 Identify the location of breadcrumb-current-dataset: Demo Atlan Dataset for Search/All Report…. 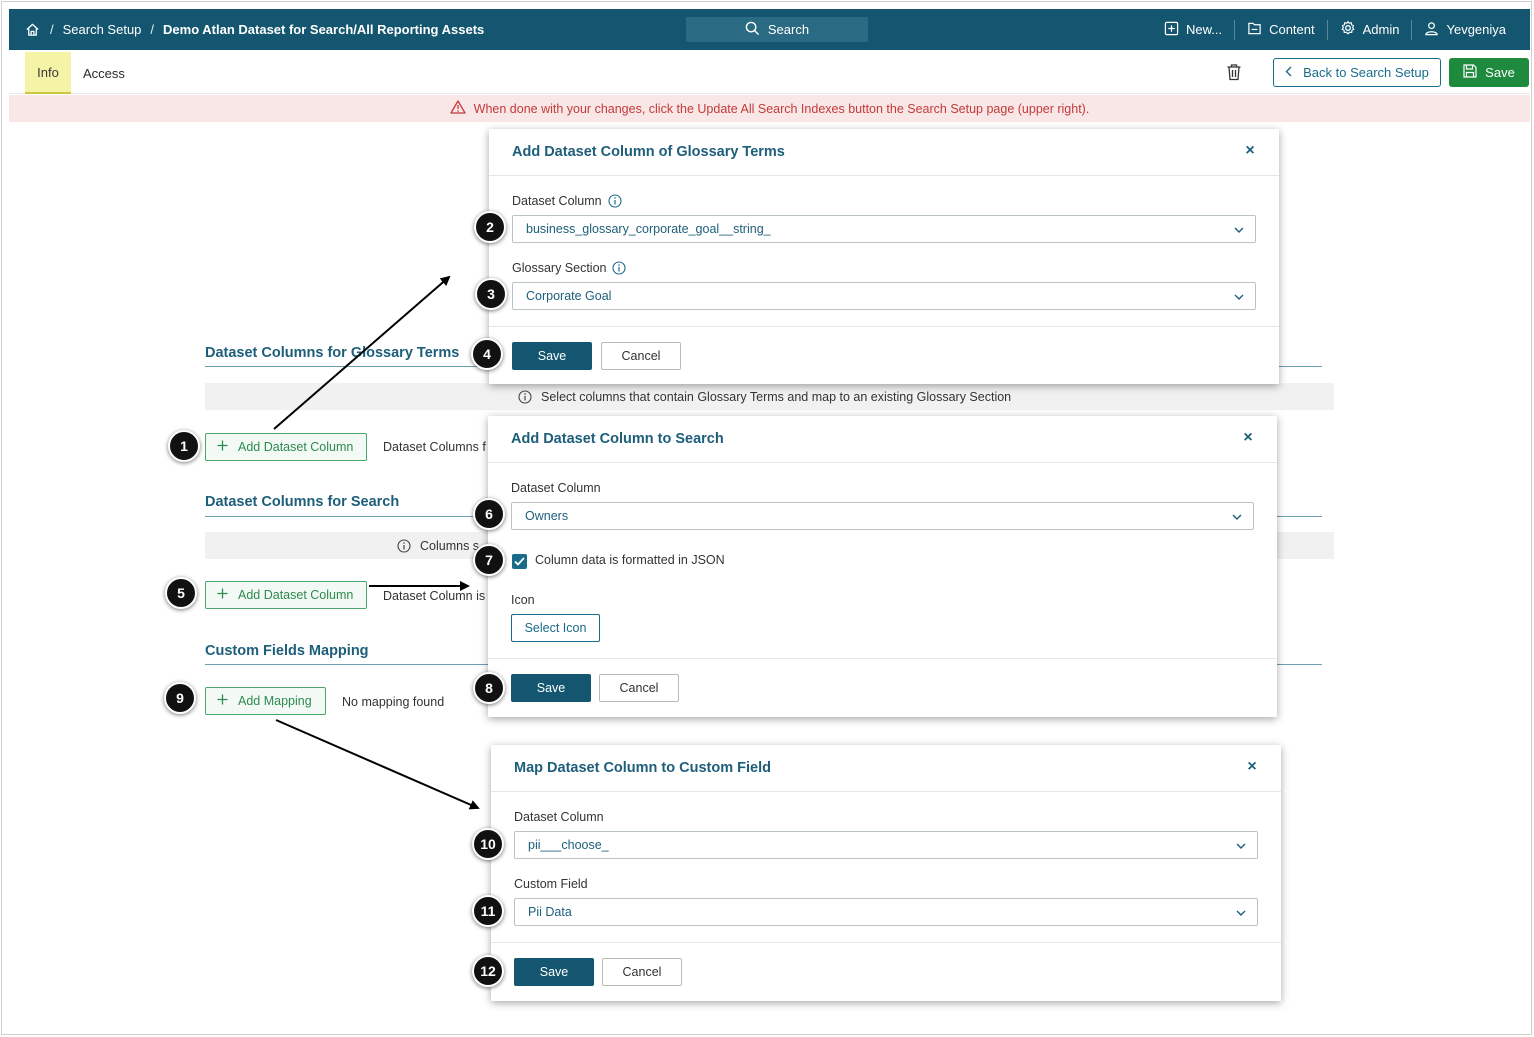
(324, 29).